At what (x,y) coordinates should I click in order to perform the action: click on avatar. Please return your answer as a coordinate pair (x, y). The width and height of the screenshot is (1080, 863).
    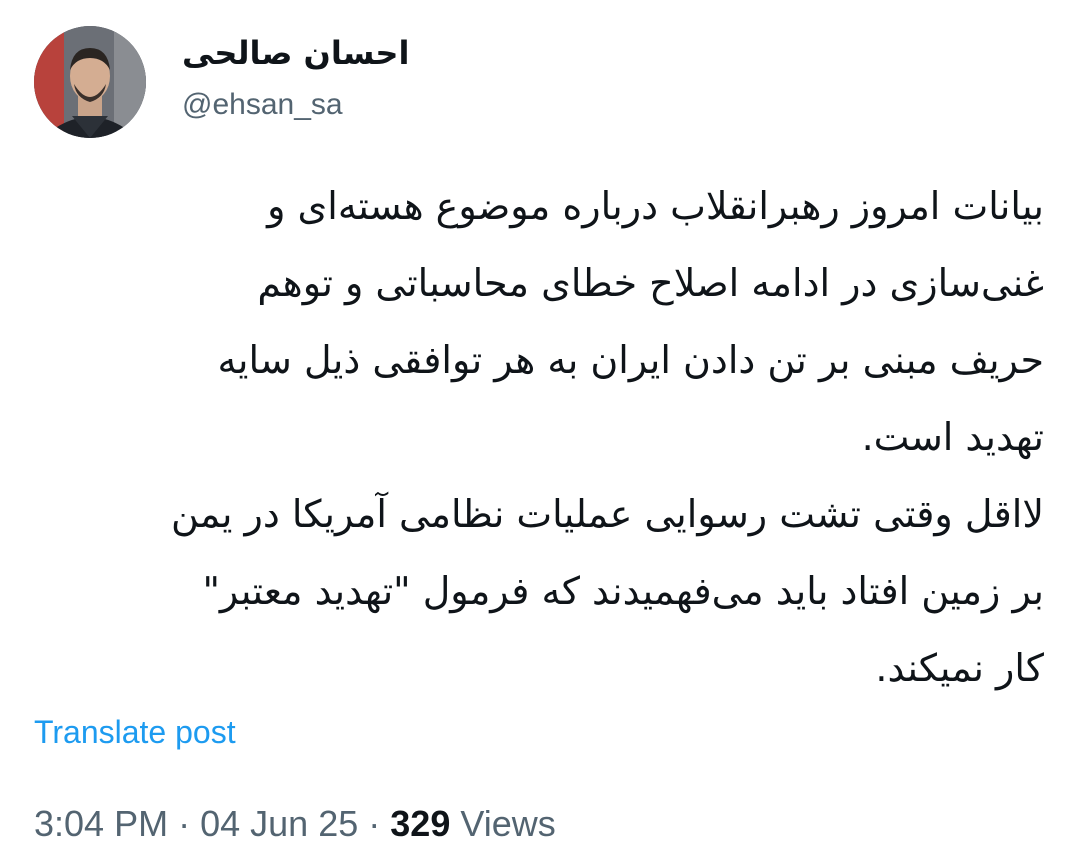
    Looking at the image, I should click on (90, 82).